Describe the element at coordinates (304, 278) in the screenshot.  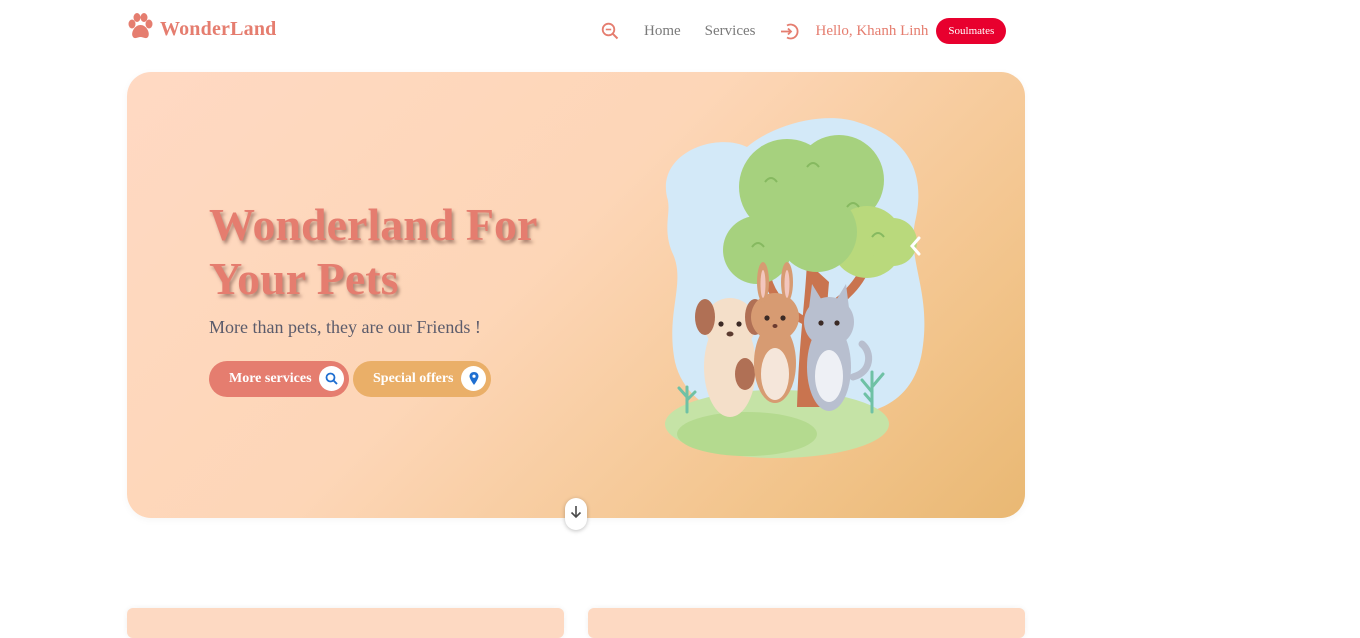
I see `hero-title-line-2: Your Pets` at that location.